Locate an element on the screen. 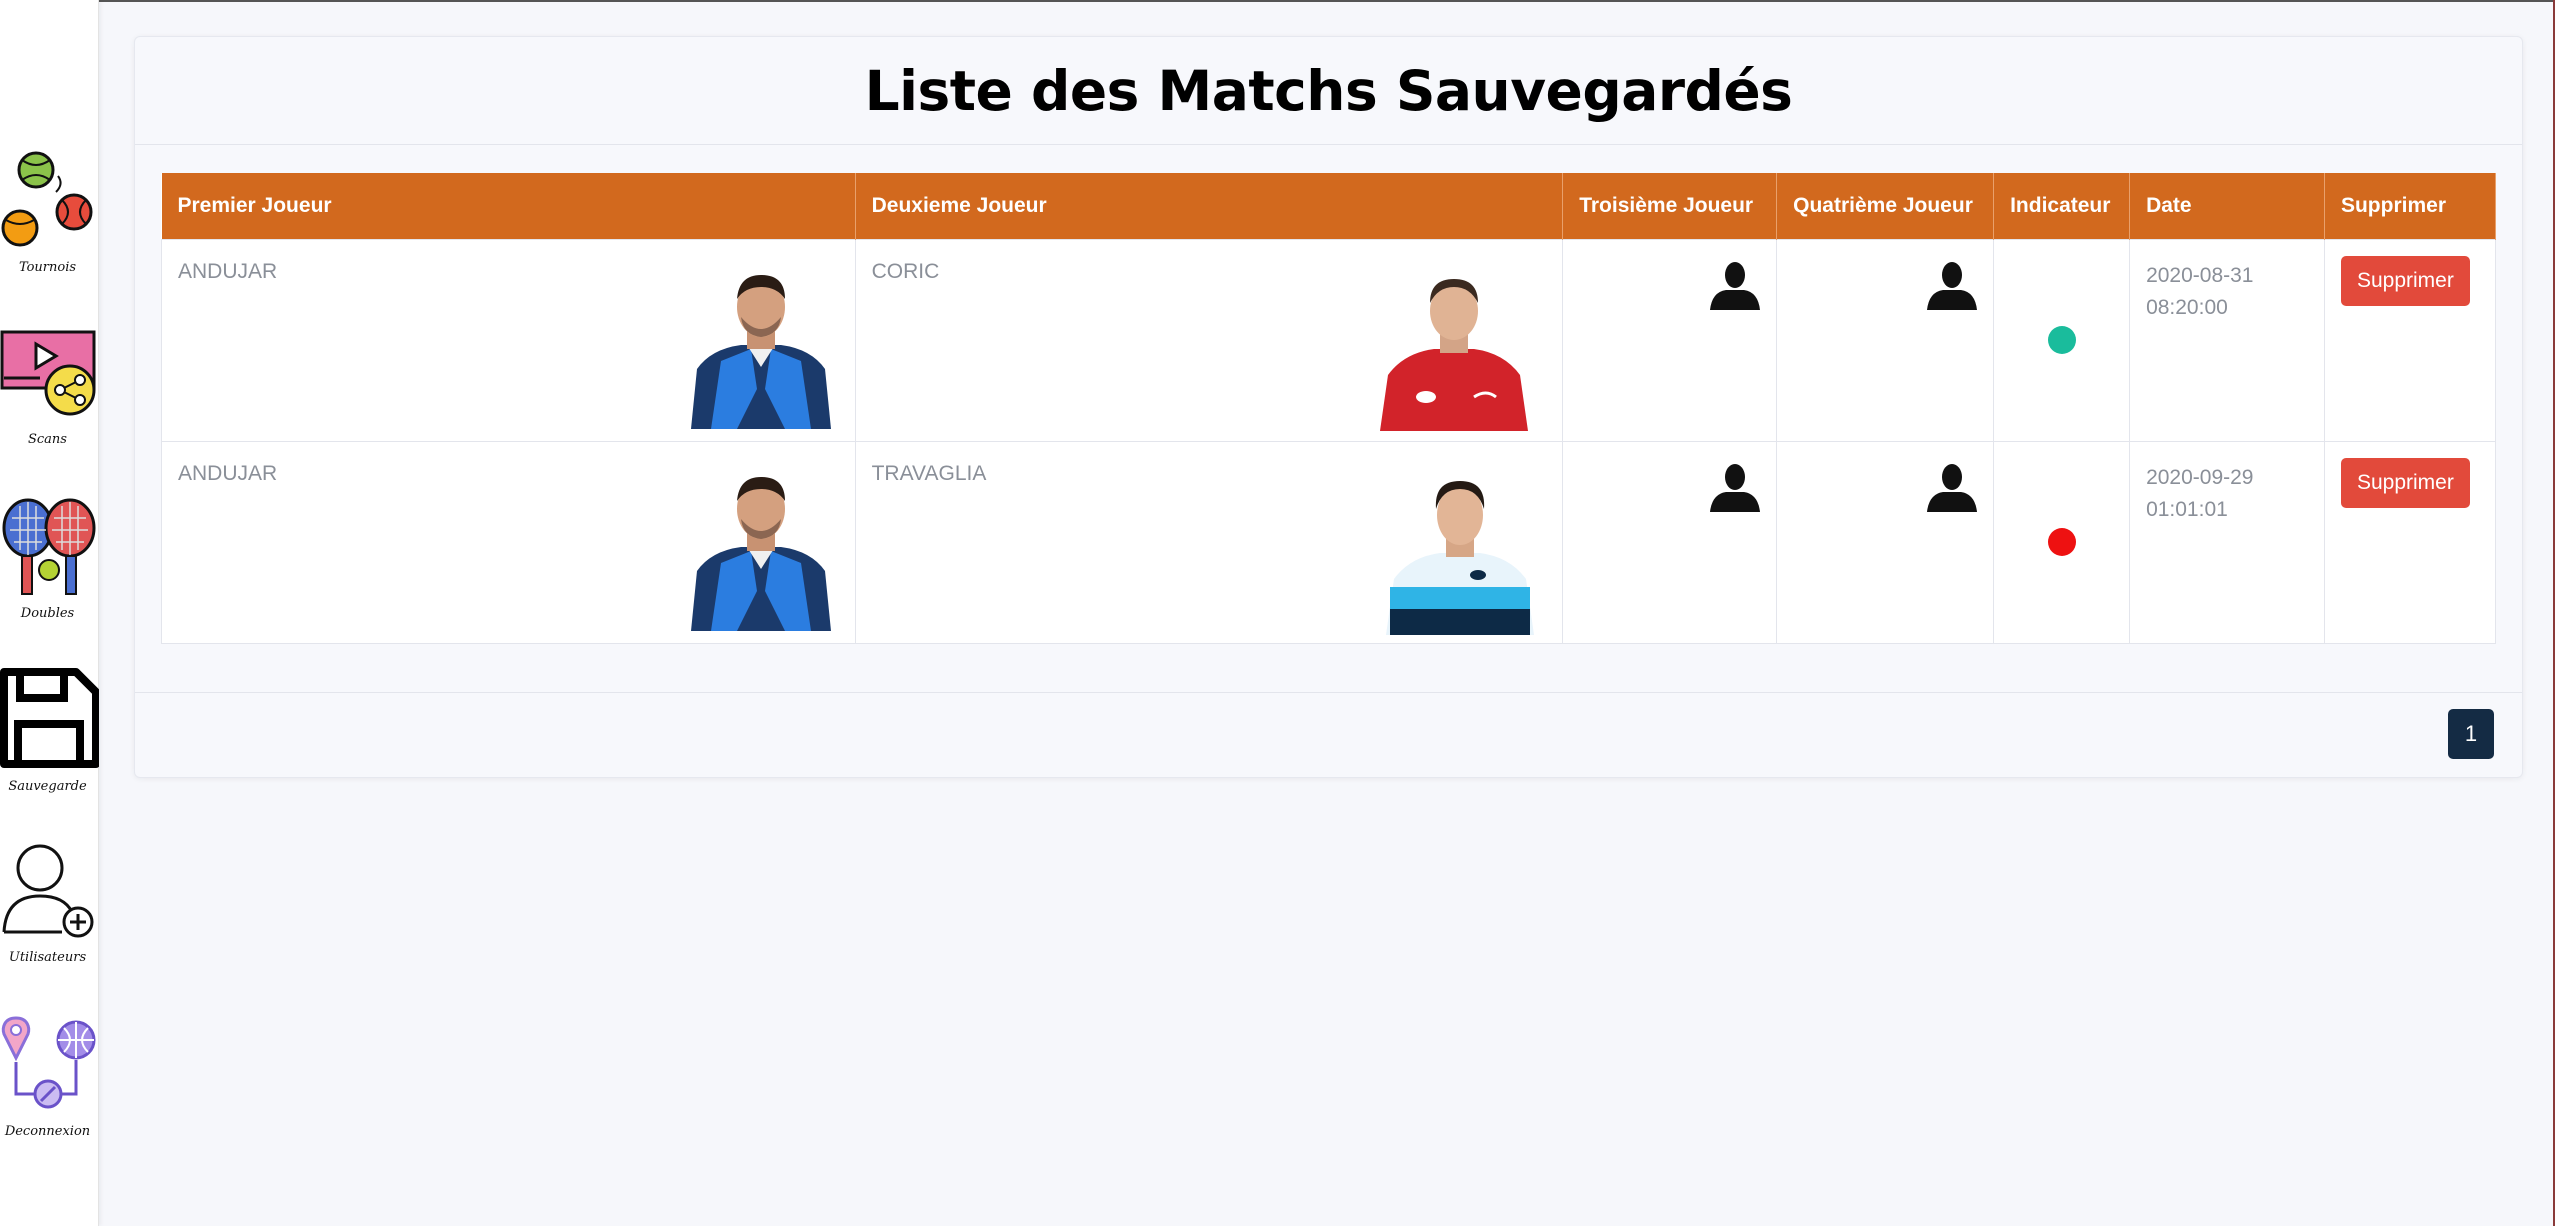 The height and width of the screenshot is (1226, 2555). sidebar-item-label: Doubles is located at coordinates (47, 613).